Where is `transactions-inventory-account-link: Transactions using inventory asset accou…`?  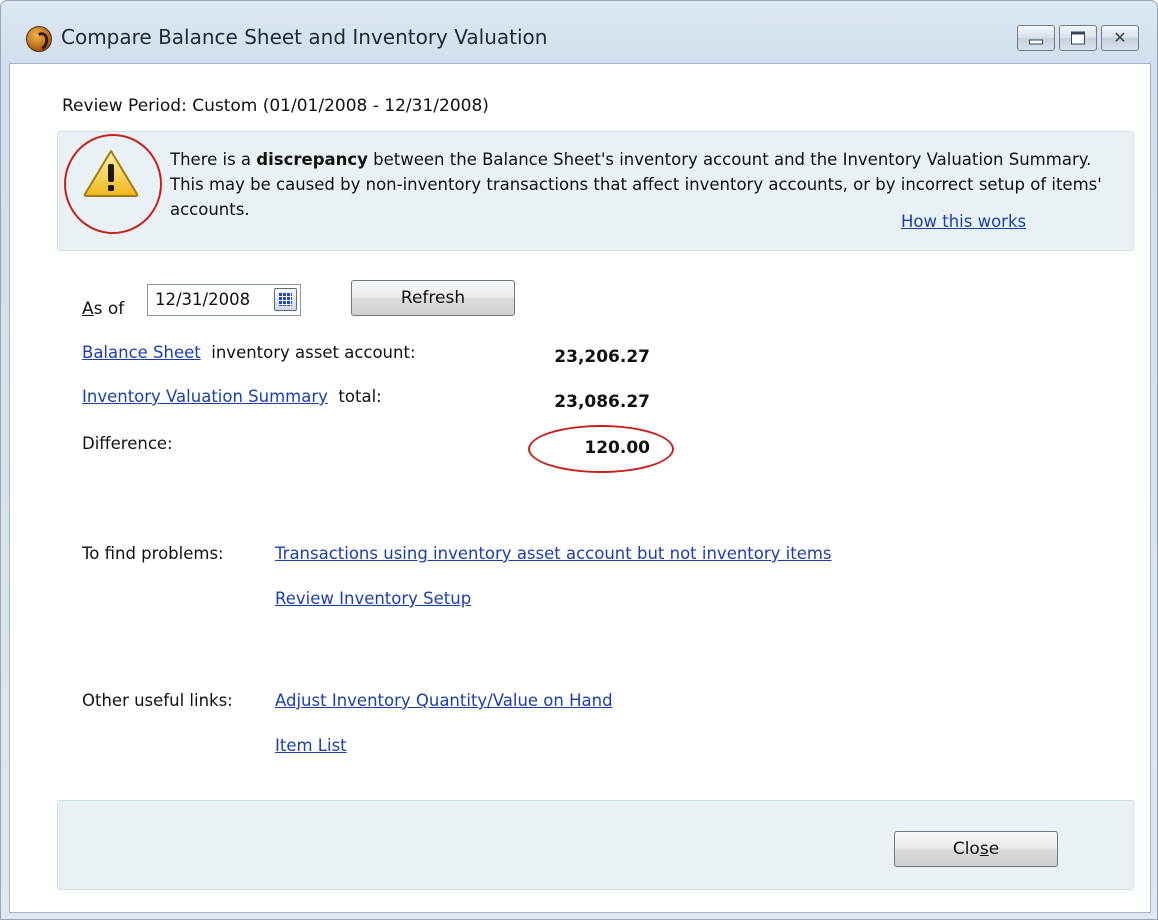
transactions-inventory-account-link: Transactions using inventory asset accou… is located at coordinates (553, 553).